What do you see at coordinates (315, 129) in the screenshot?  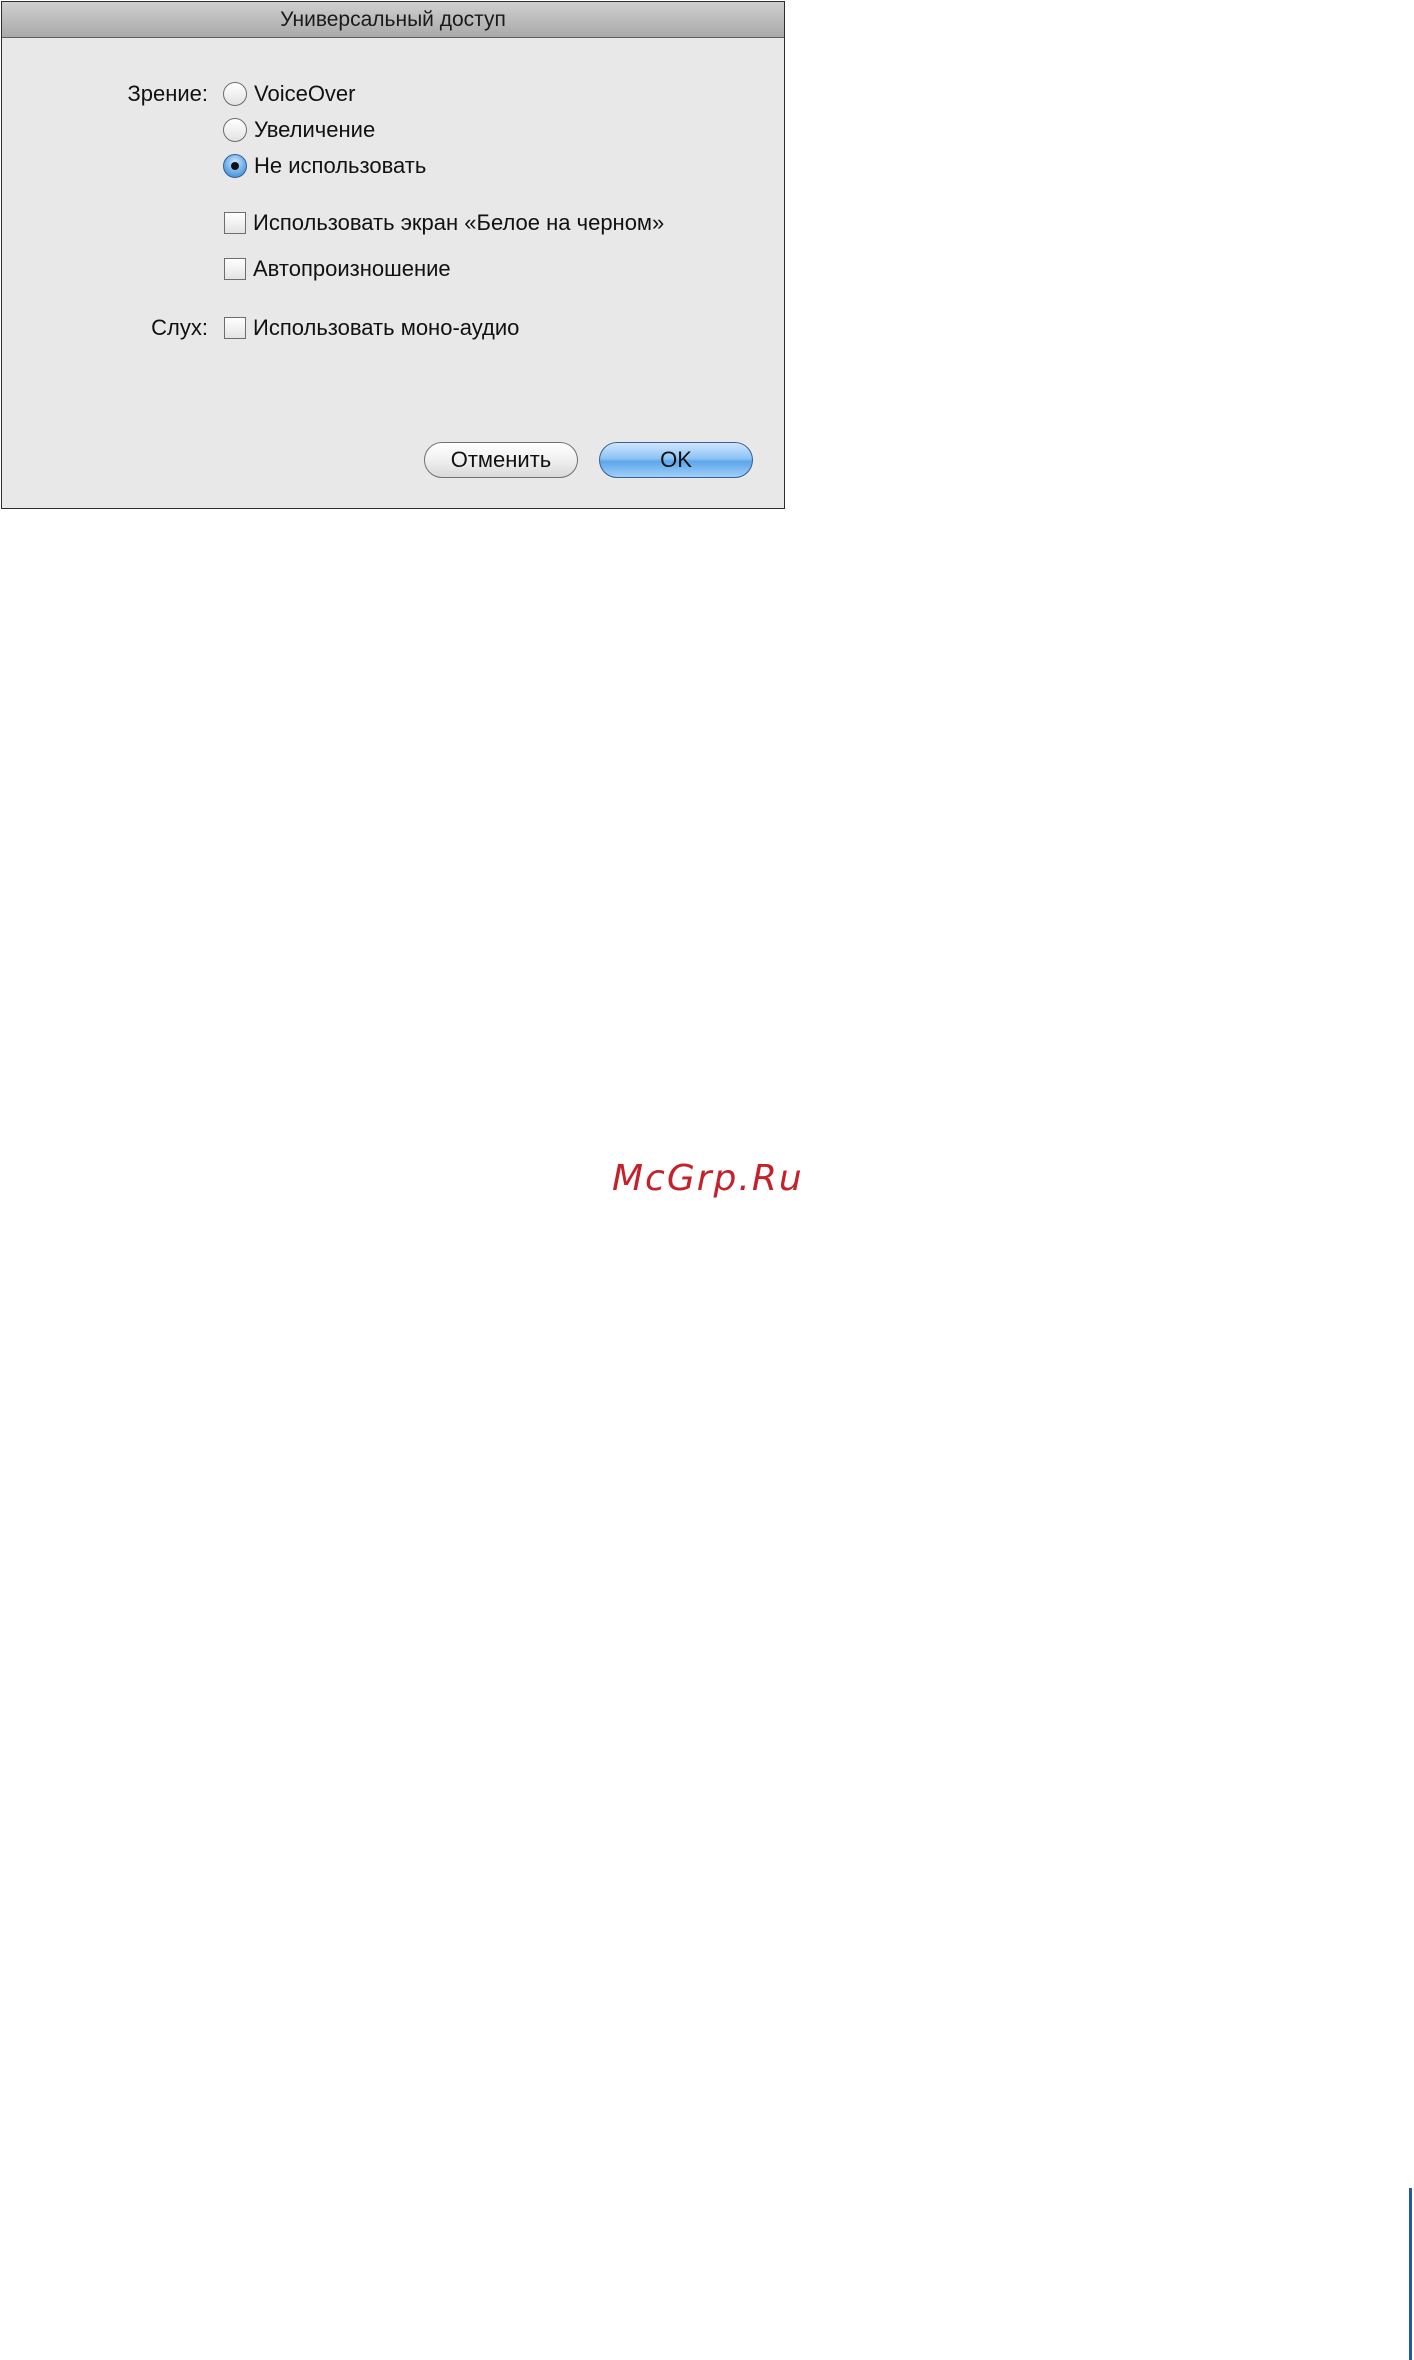 I see `radio-zoom-label: Увеличение` at bounding box center [315, 129].